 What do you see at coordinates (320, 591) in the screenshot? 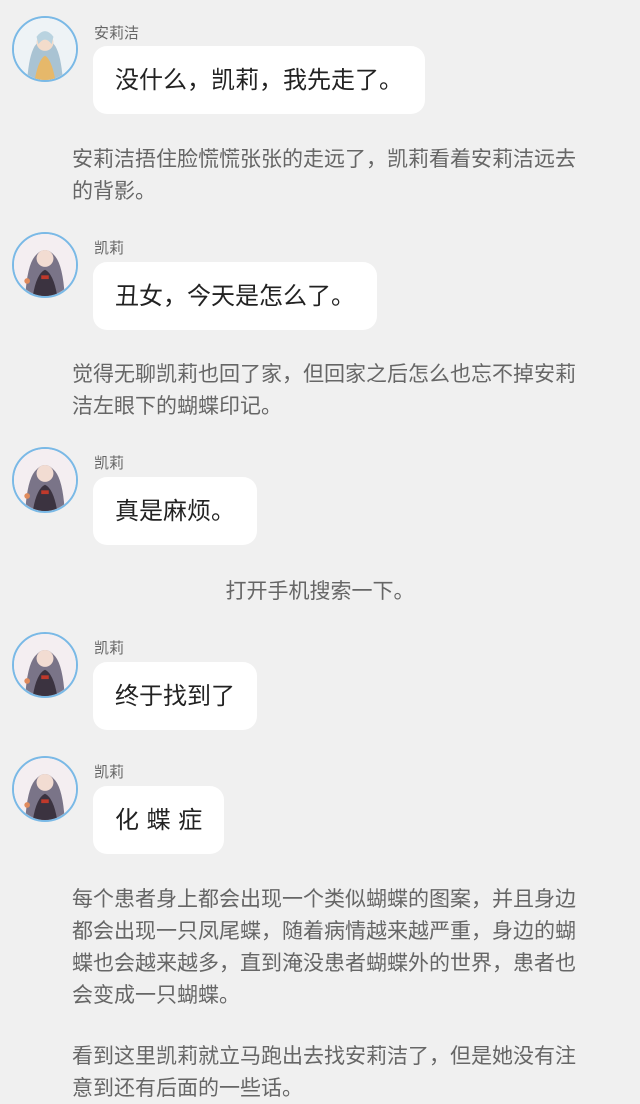
I see `narration-text: 打开手机搜索一下。` at bounding box center [320, 591].